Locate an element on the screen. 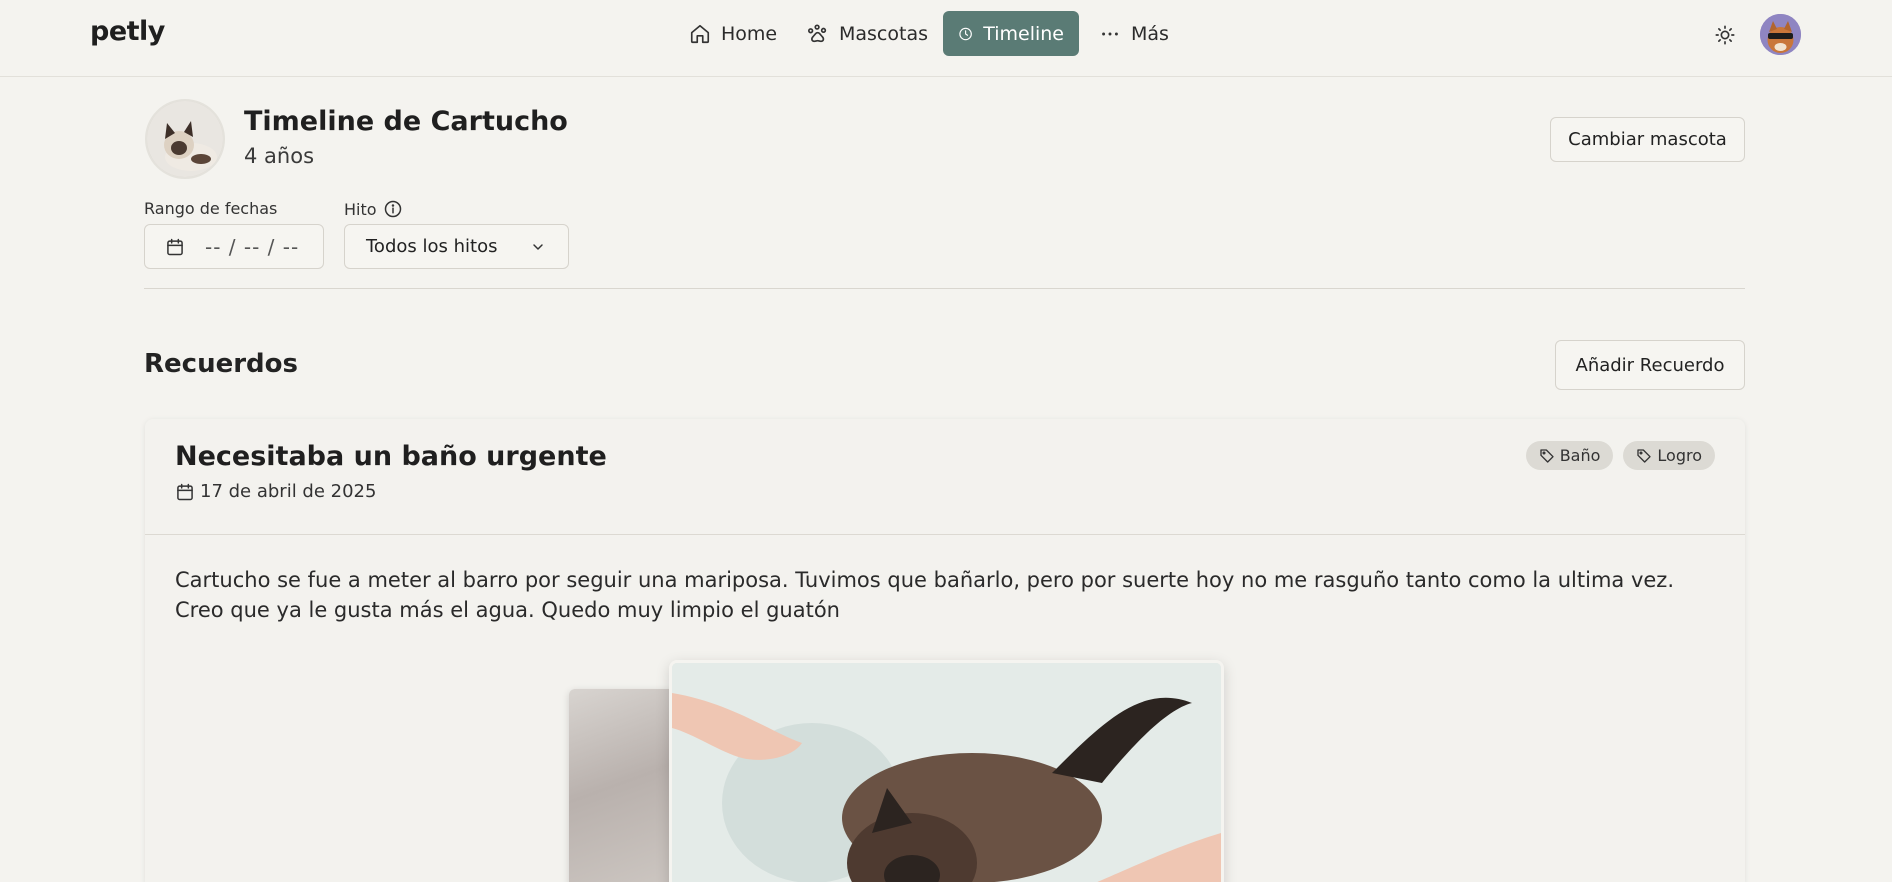 This screenshot has width=1892, height=882. user-avatar is located at coordinates (1780, 34).